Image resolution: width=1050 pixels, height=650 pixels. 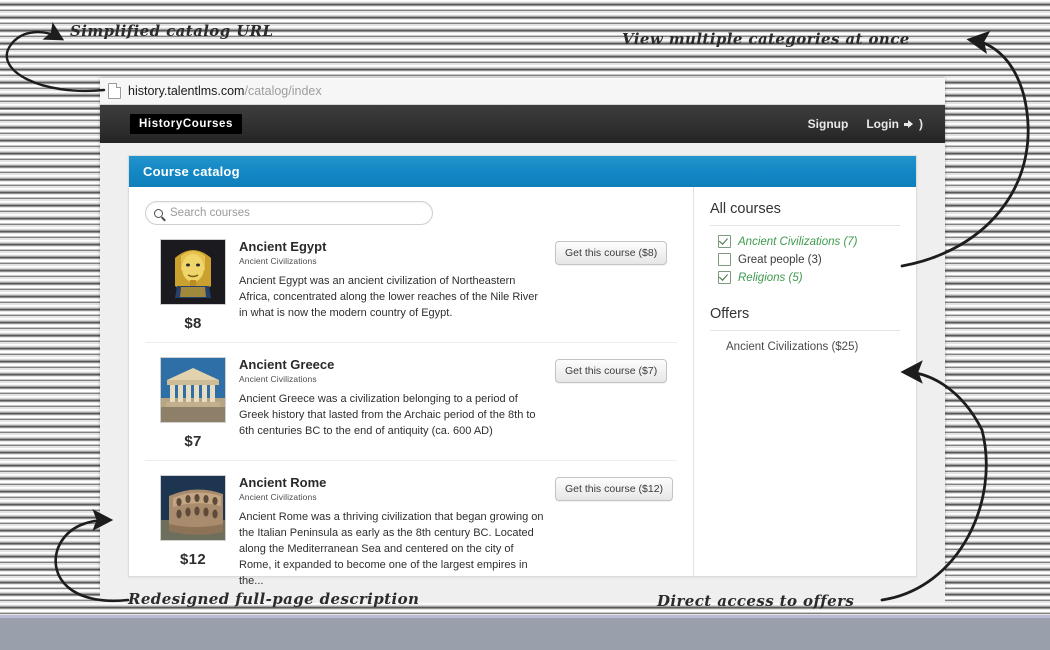 I want to click on signup-label: Signup, so click(x=828, y=124).